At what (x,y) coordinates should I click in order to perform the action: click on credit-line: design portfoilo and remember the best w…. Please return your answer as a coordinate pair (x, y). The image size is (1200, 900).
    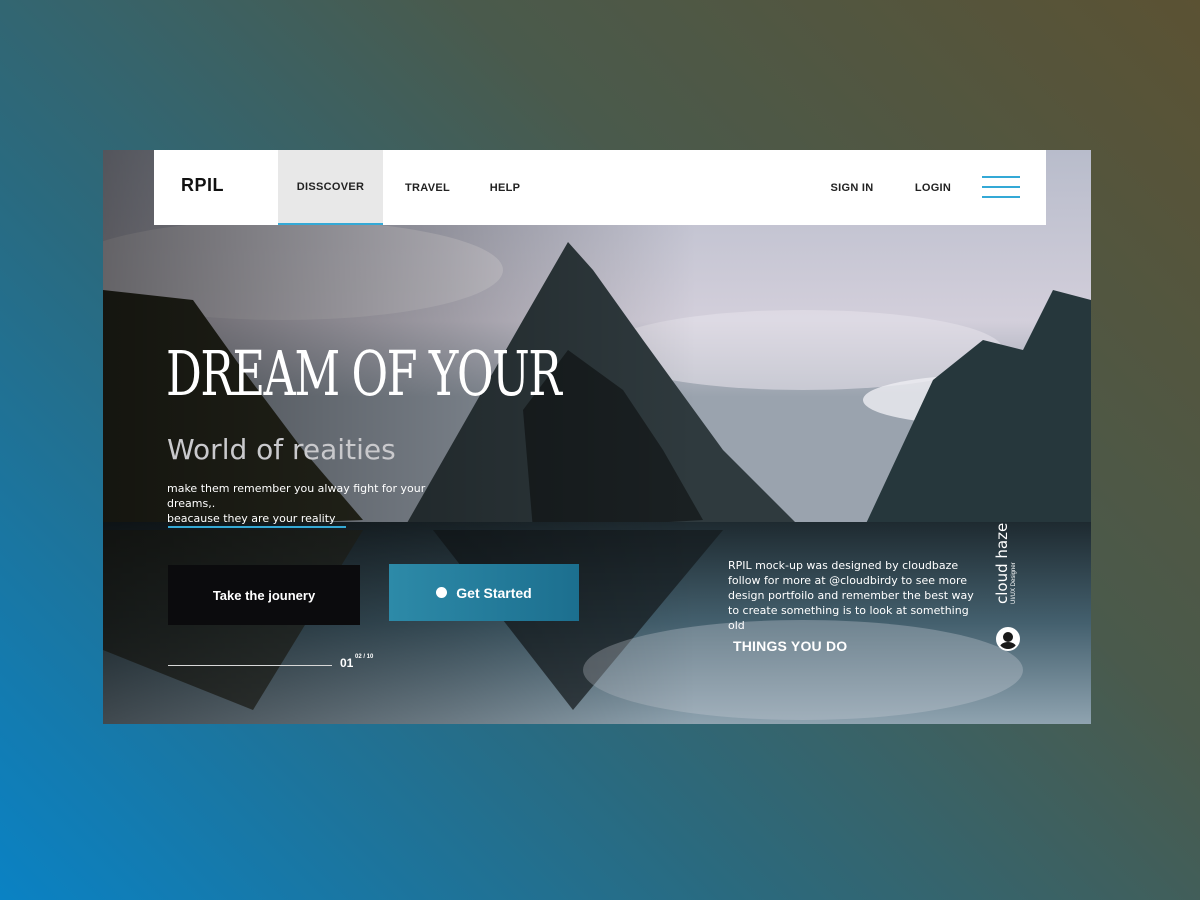
    Looking at the image, I should click on (851, 595).